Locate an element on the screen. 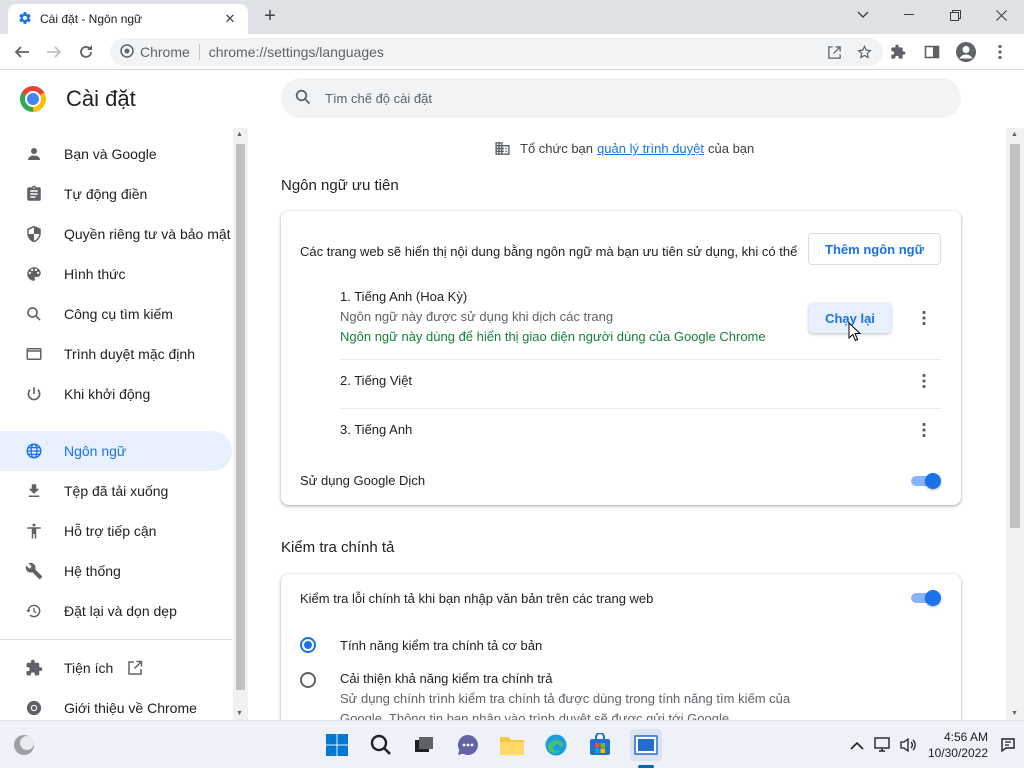 This screenshot has height=768, width=1024. sidebar-divider is located at coordinates (116, 639).